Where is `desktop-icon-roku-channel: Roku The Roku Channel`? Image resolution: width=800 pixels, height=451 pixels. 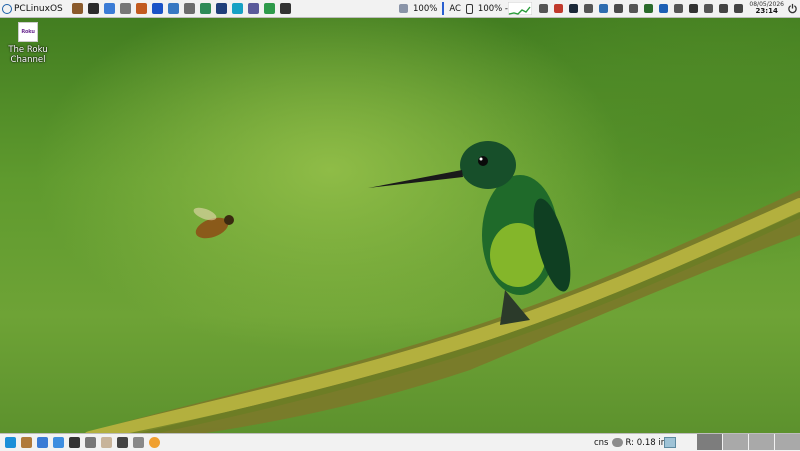
desktop-icon-roku-channel: Roku The Roku Channel is located at coordinates (28, 43).